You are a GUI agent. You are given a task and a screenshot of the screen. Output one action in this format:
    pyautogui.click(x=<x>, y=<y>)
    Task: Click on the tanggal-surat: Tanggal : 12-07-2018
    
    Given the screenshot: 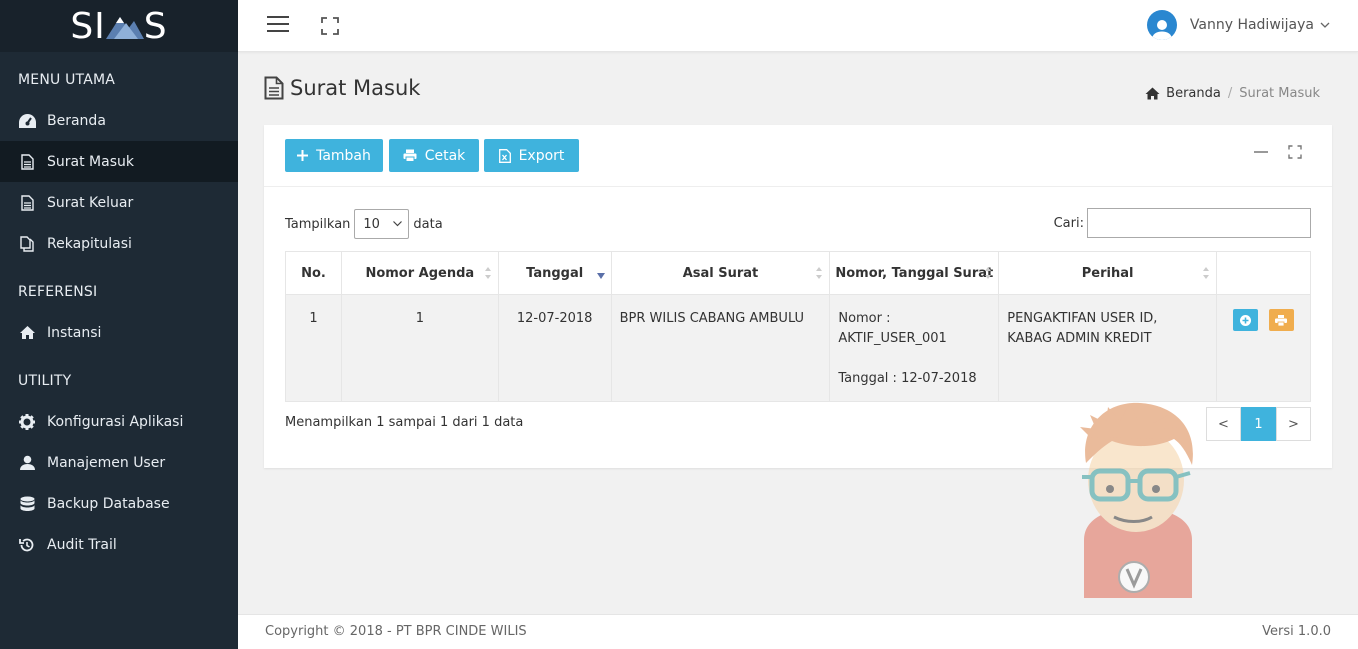 What is the action you would take?
    pyautogui.click(x=907, y=378)
    